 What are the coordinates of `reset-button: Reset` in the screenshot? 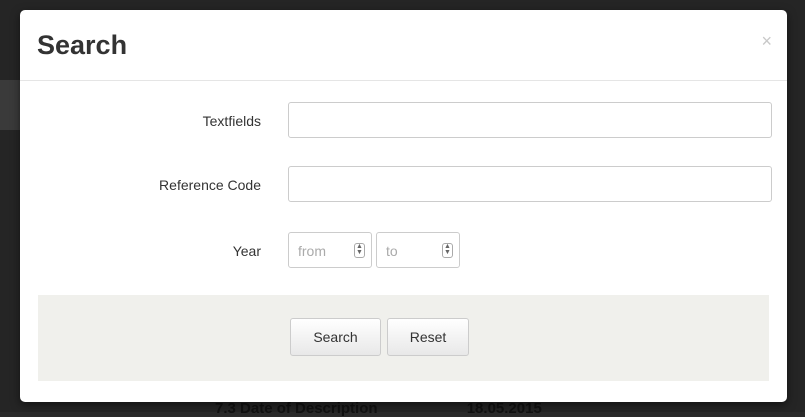 It's located at (428, 337).